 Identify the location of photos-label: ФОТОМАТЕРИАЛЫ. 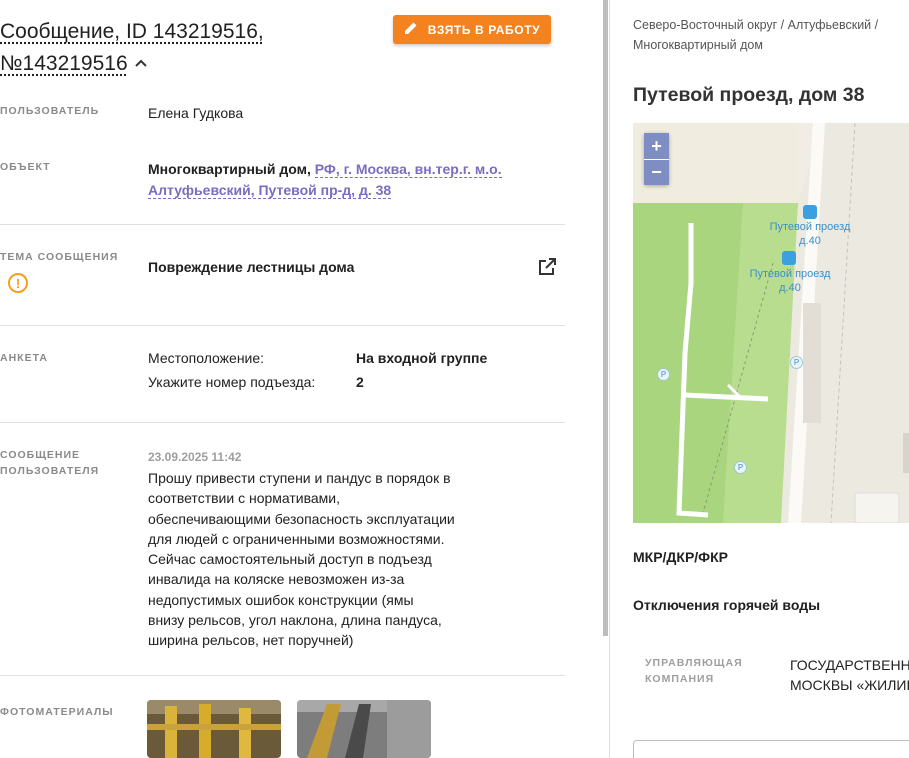
(57, 712).